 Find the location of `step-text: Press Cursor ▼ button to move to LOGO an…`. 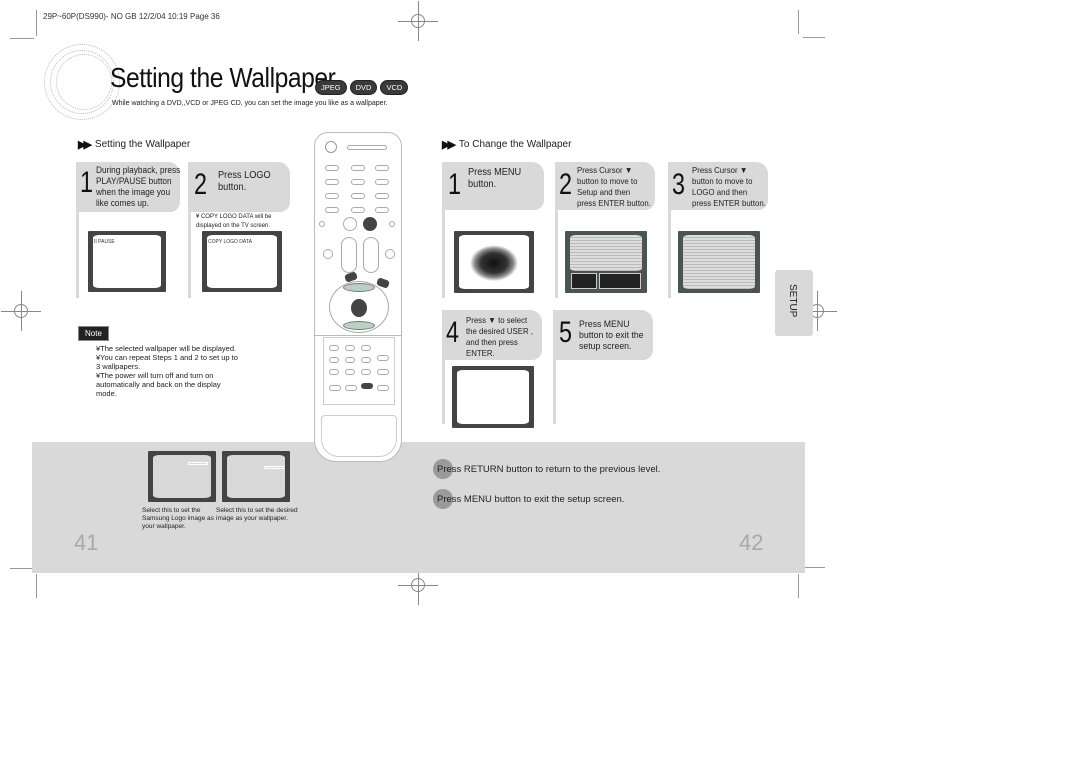

step-text: Press Cursor ▼ button to move to LOGO an… is located at coordinates (729, 186).